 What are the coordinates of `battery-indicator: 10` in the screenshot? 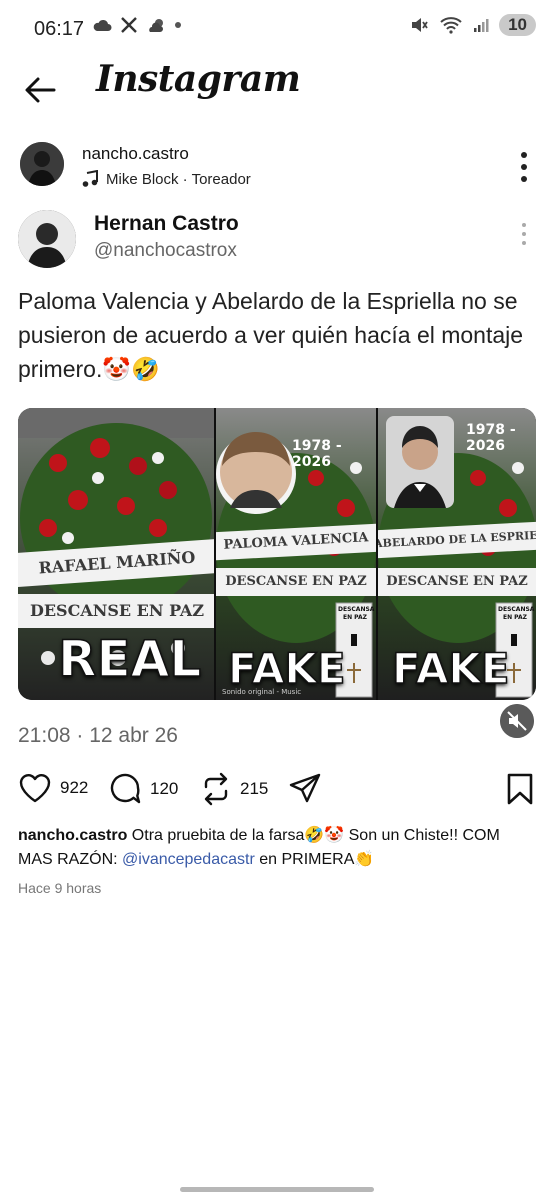 It's located at (517, 25).